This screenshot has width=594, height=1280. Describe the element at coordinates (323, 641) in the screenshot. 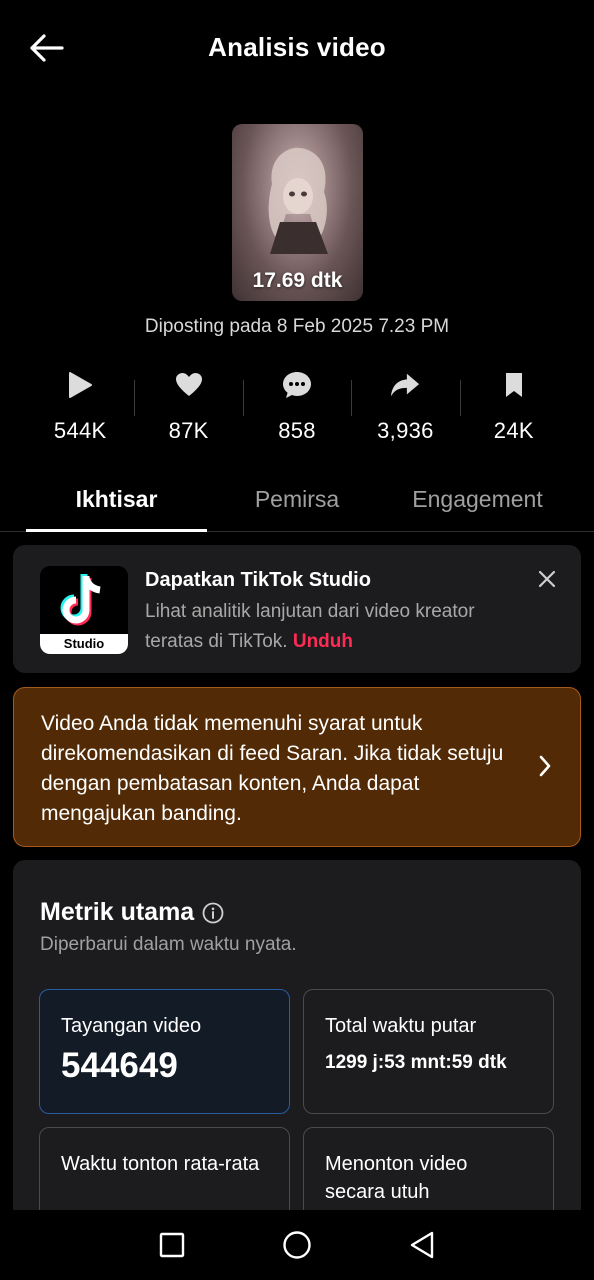

I see `download-link: Unduh` at that location.